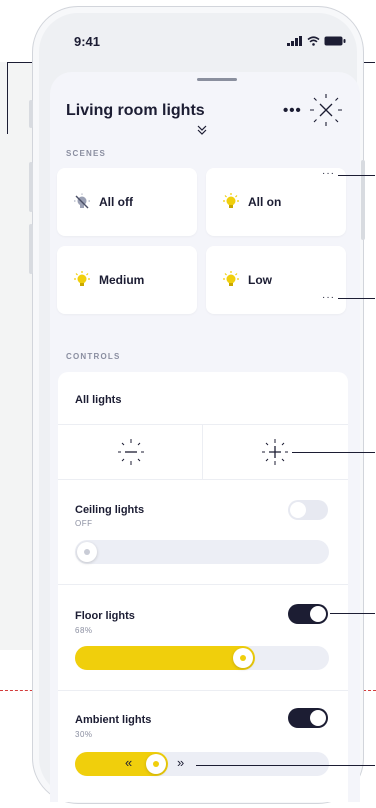  What do you see at coordinates (131, 452) in the screenshot?
I see `dim-minus-icon` at bounding box center [131, 452].